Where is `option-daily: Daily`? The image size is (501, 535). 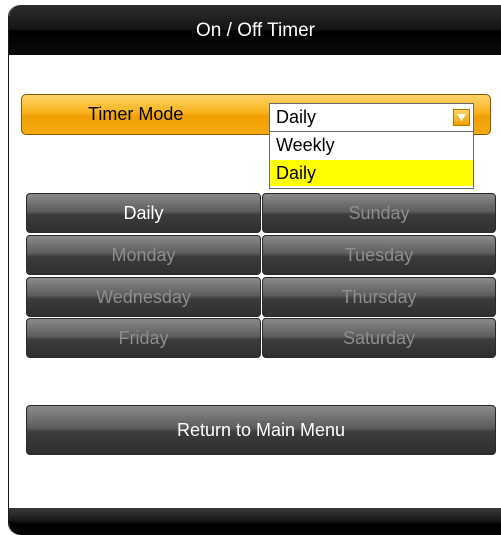 option-daily: Daily is located at coordinates (371, 173).